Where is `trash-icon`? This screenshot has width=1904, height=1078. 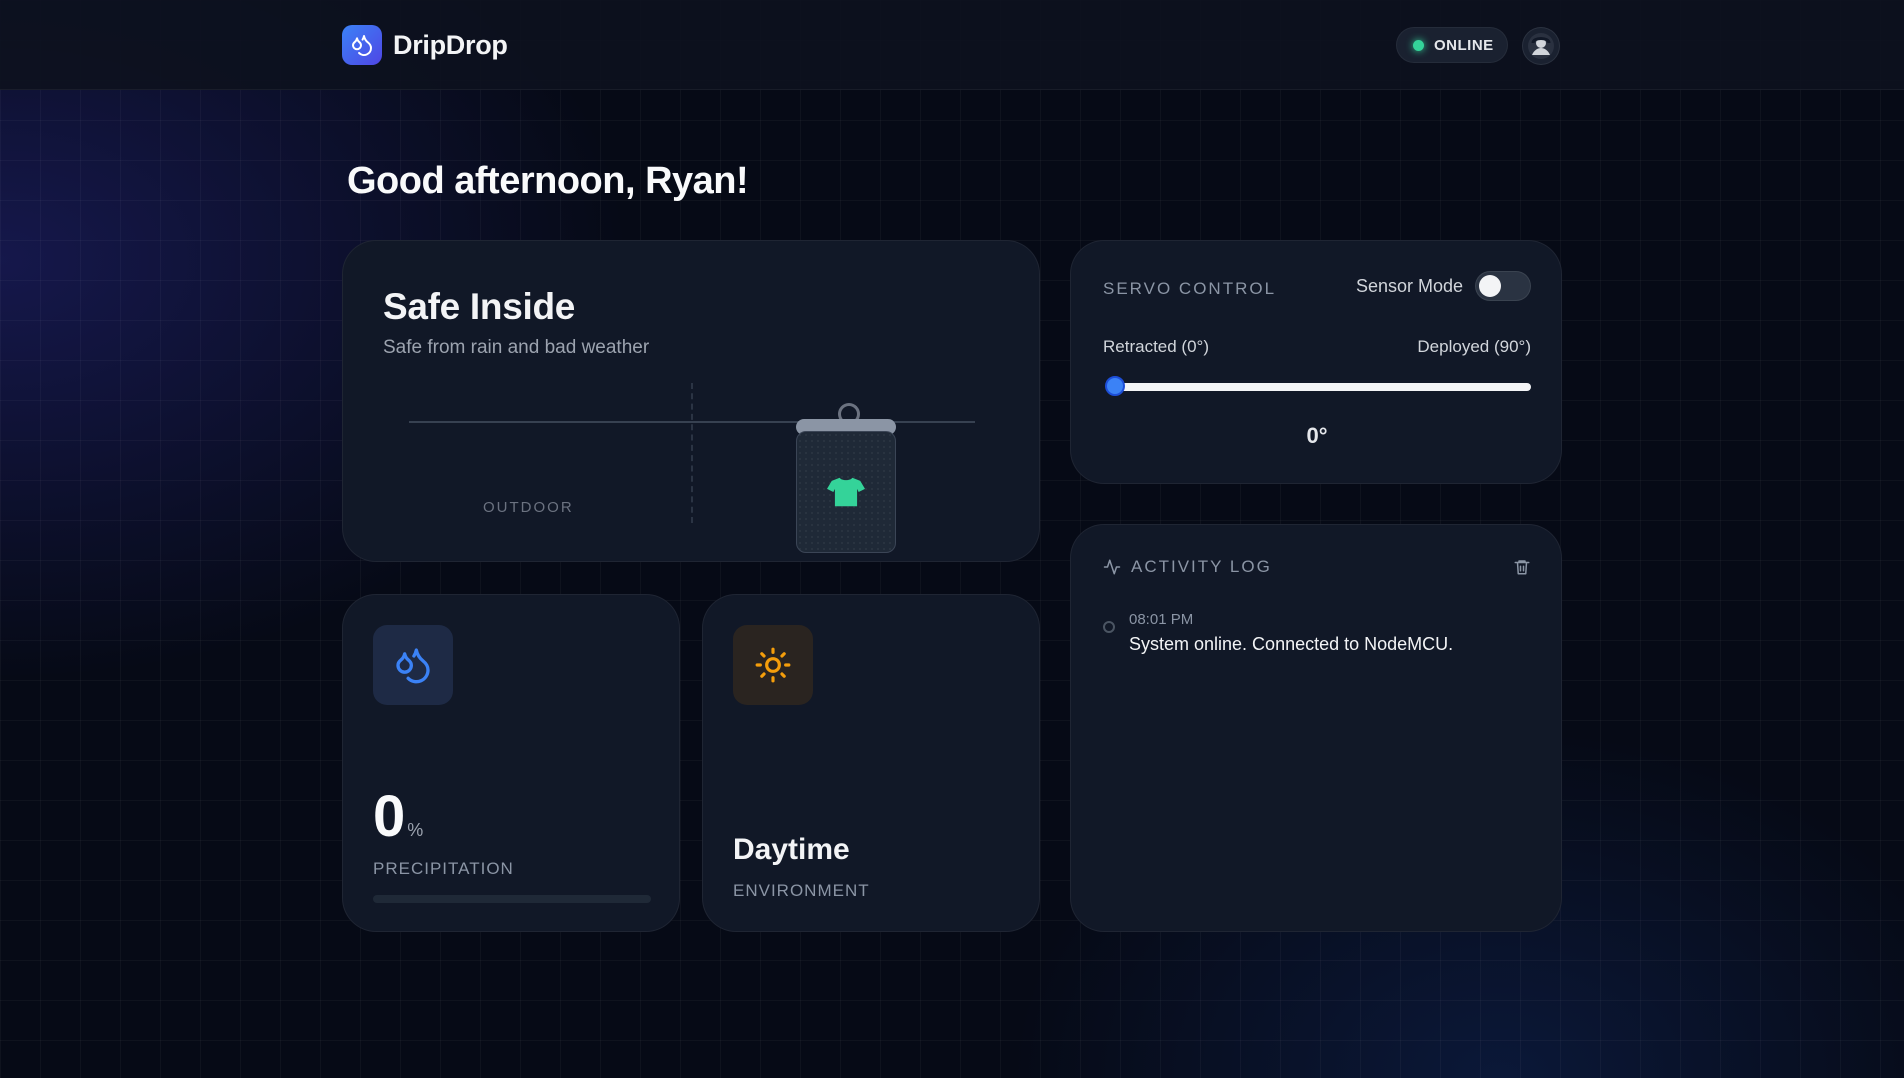 trash-icon is located at coordinates (1522, 567).